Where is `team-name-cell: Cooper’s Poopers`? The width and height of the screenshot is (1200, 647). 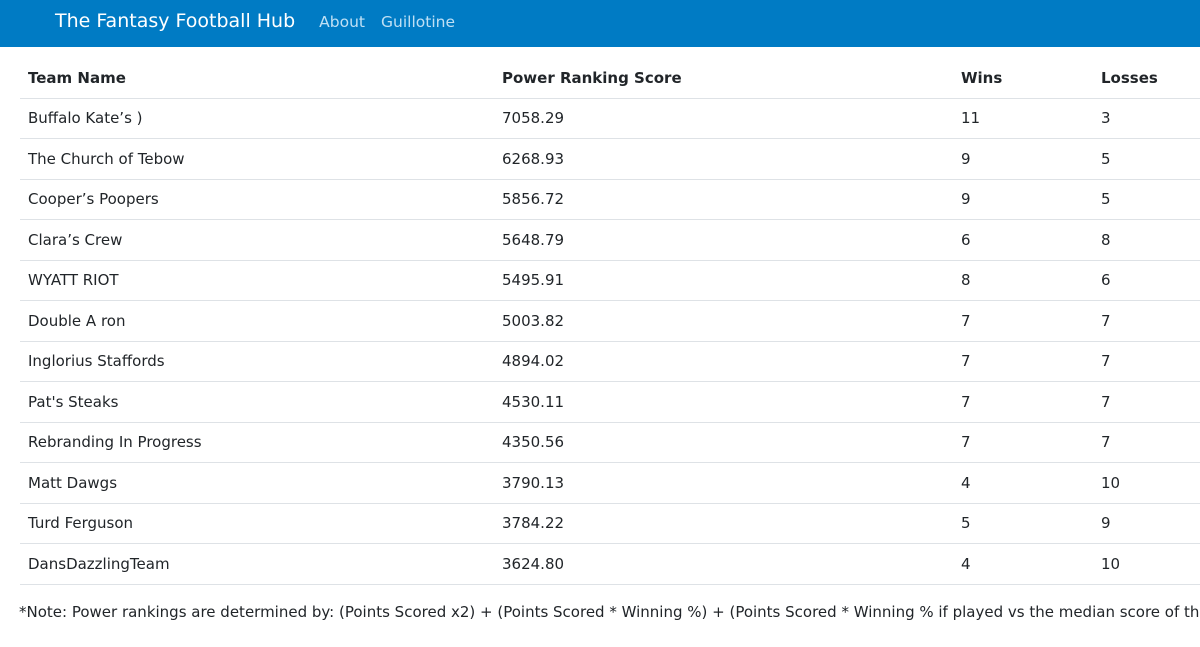 team-name-cell: Cooper’s Poopers is located at coordinates (257, 199).